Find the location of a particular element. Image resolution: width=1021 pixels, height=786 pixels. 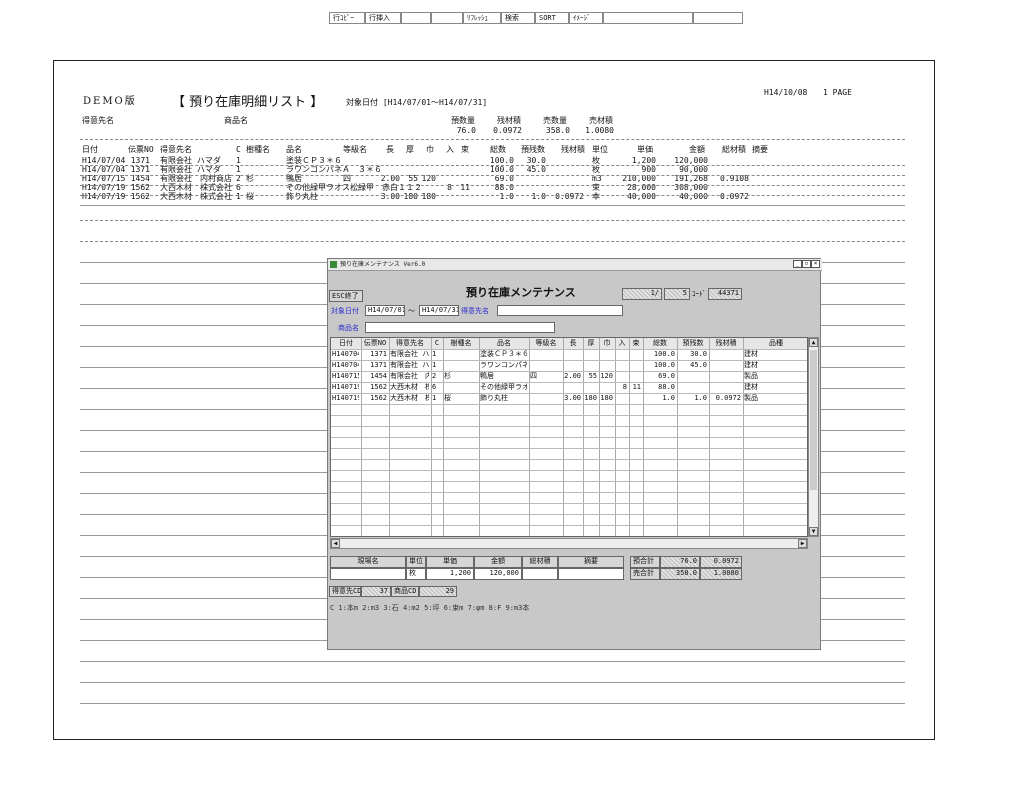

sort-button: SORT is located at coordinates (552, 18).